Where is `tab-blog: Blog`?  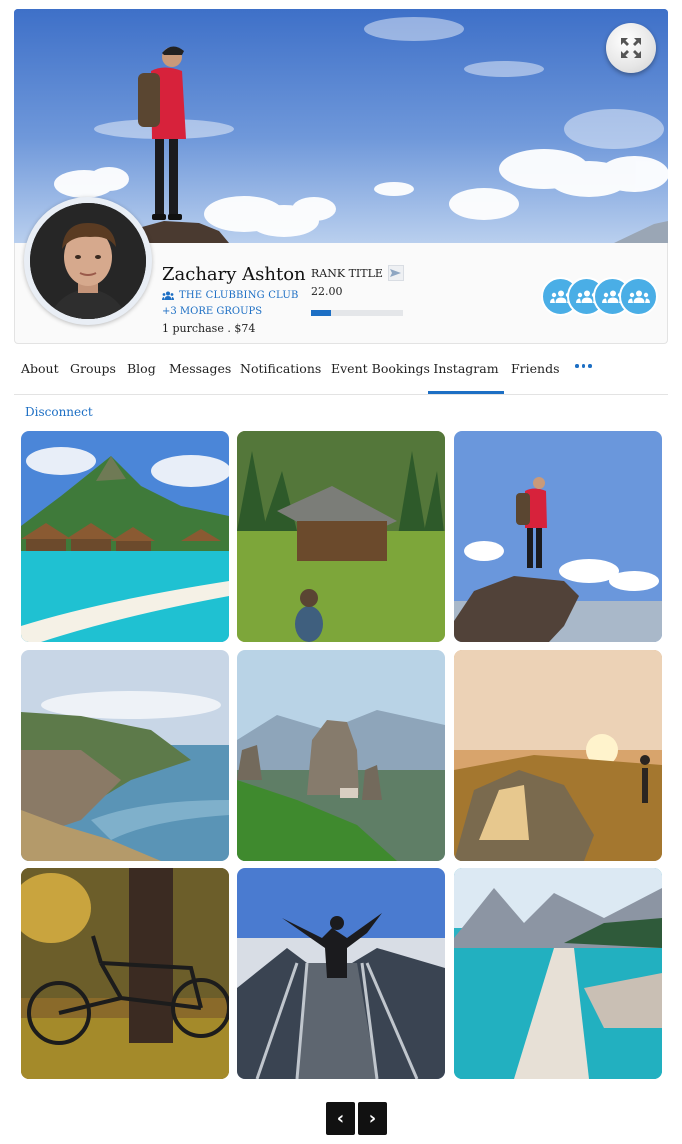 tab-blog: Blog is located at coordinates (141, 372).